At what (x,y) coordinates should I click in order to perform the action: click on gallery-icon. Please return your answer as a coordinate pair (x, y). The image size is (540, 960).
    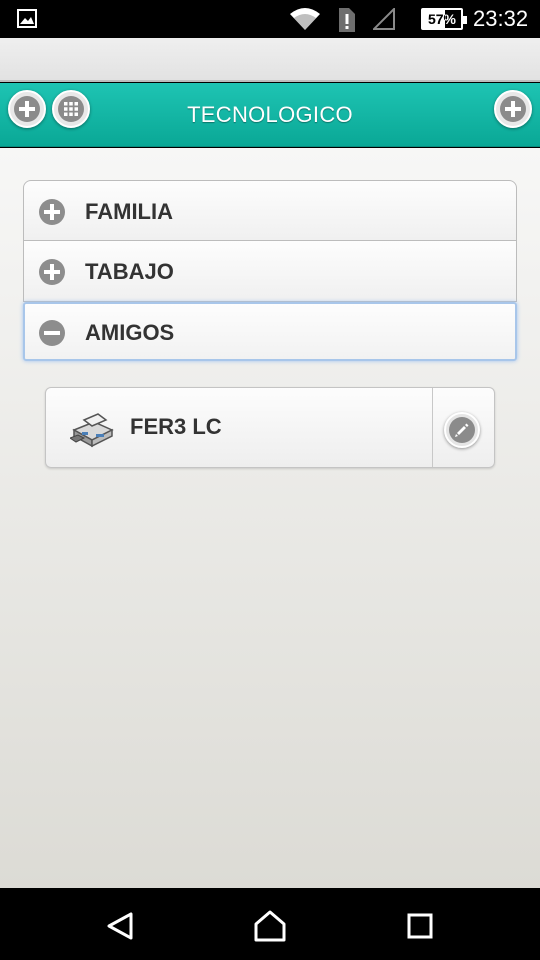
    Looking at the image, I should click on (27, 18).